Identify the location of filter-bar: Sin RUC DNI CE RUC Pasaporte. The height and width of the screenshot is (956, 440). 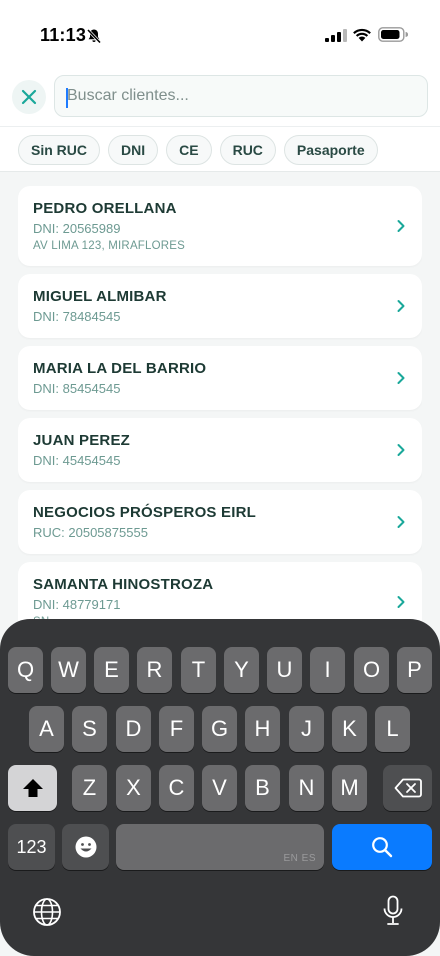
(220, 149).